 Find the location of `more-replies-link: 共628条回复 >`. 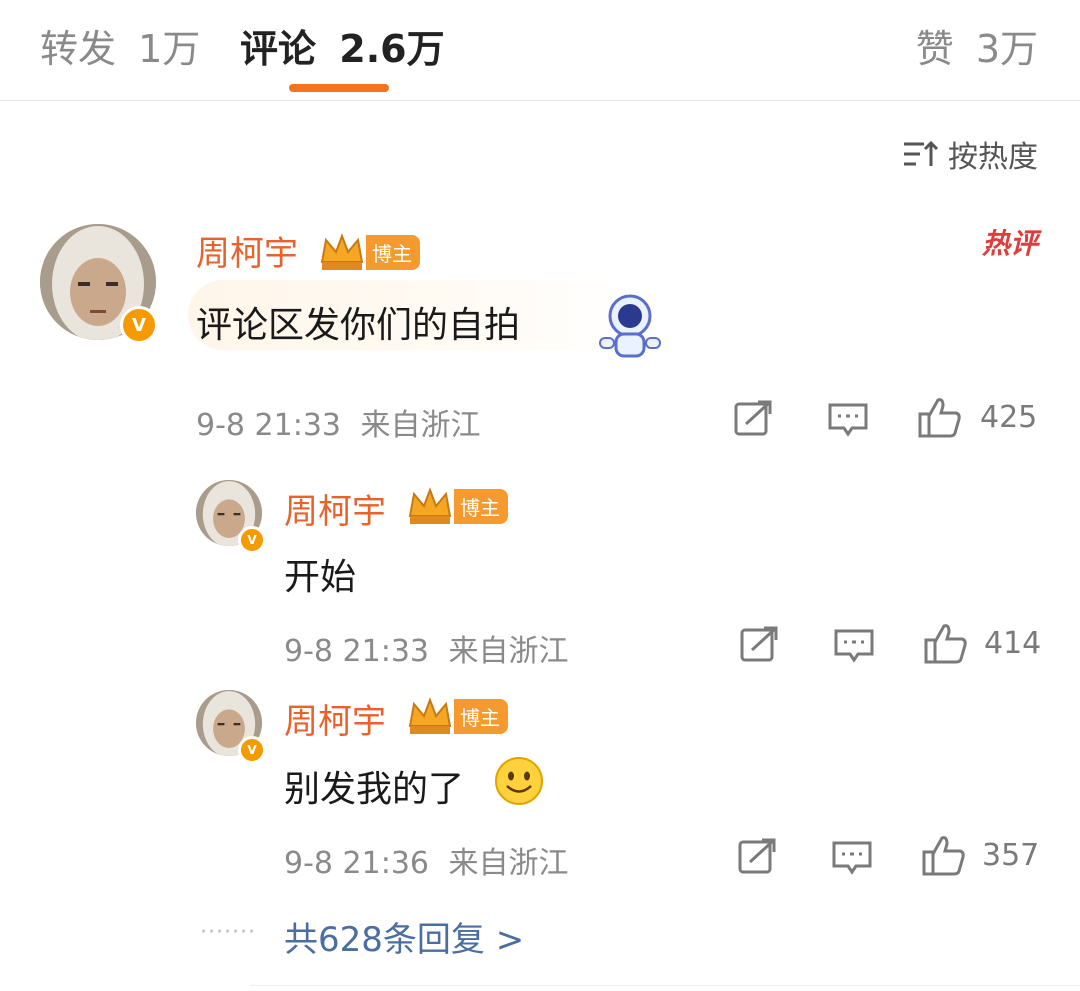

more-replies-link: 共628条回复 > is located at coordinates (404, 936).